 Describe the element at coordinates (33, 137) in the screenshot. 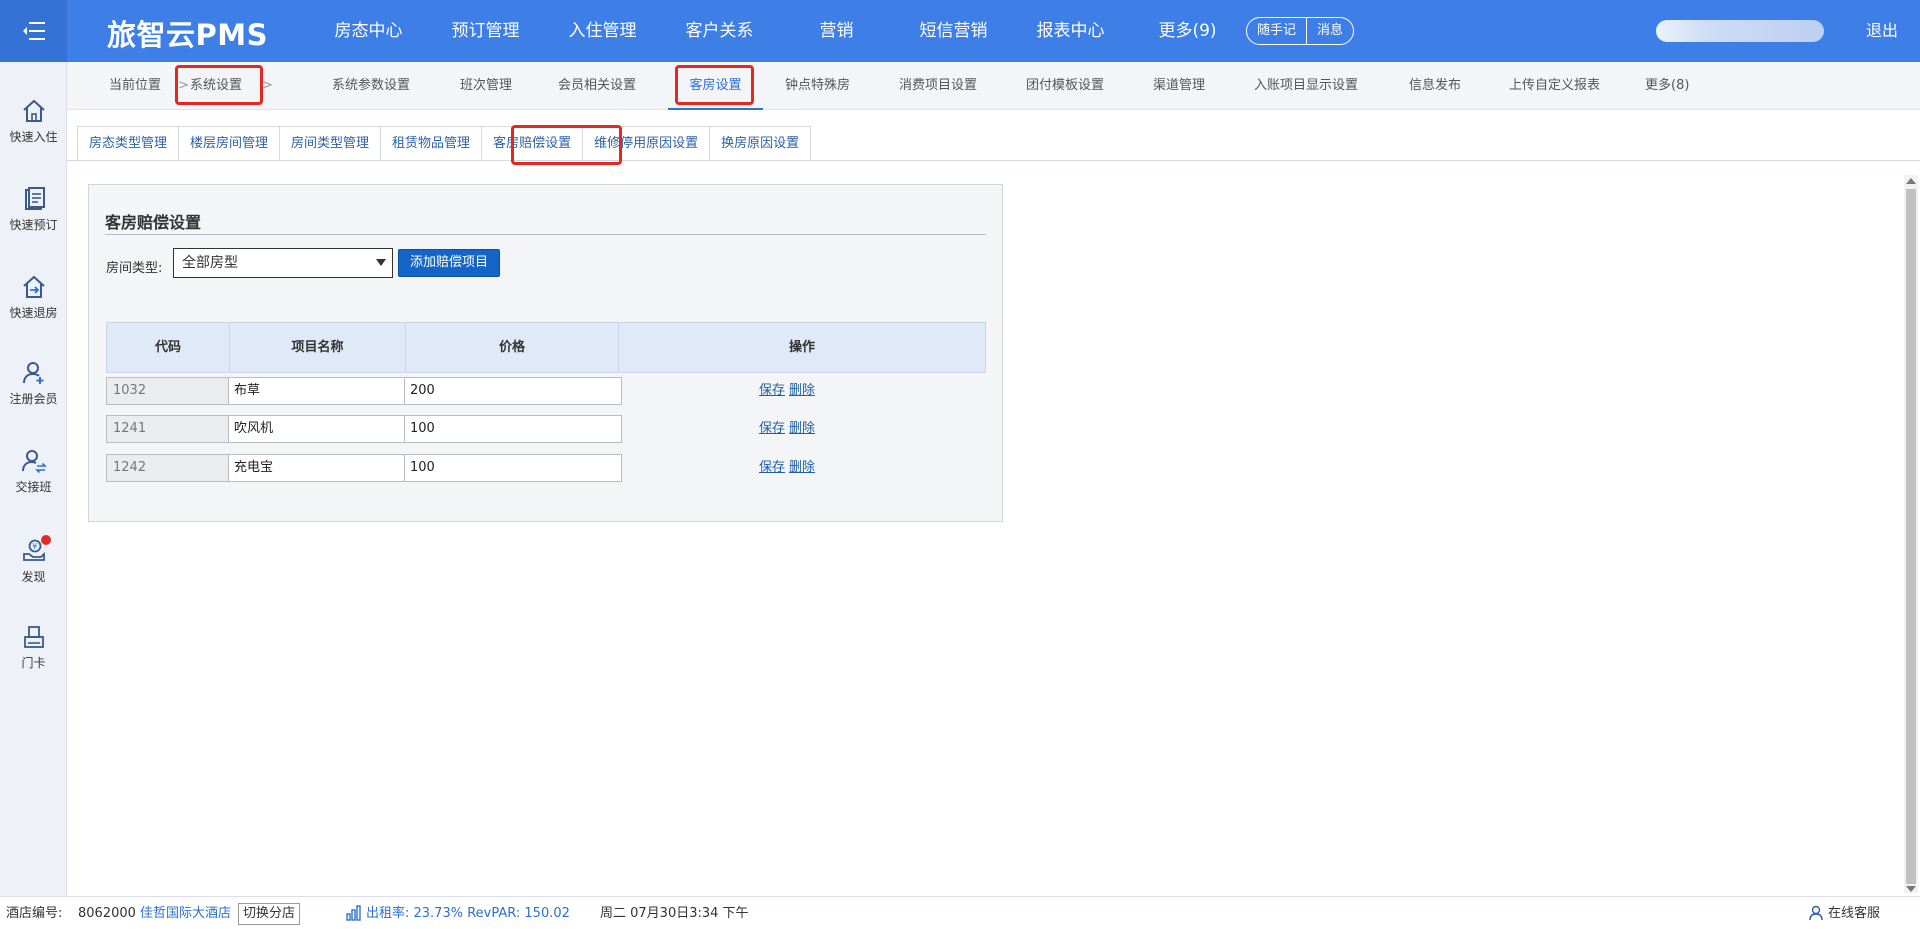

I see `sidebar-item-label: 快速入住` at that location.